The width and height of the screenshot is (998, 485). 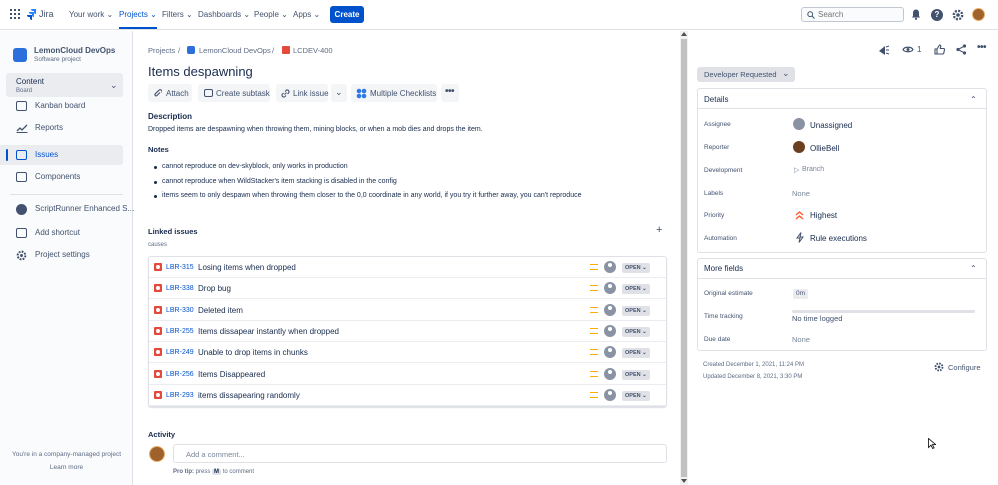 I want to click on issue-summary: Losing items when dropped, so click(x=247, y=267).